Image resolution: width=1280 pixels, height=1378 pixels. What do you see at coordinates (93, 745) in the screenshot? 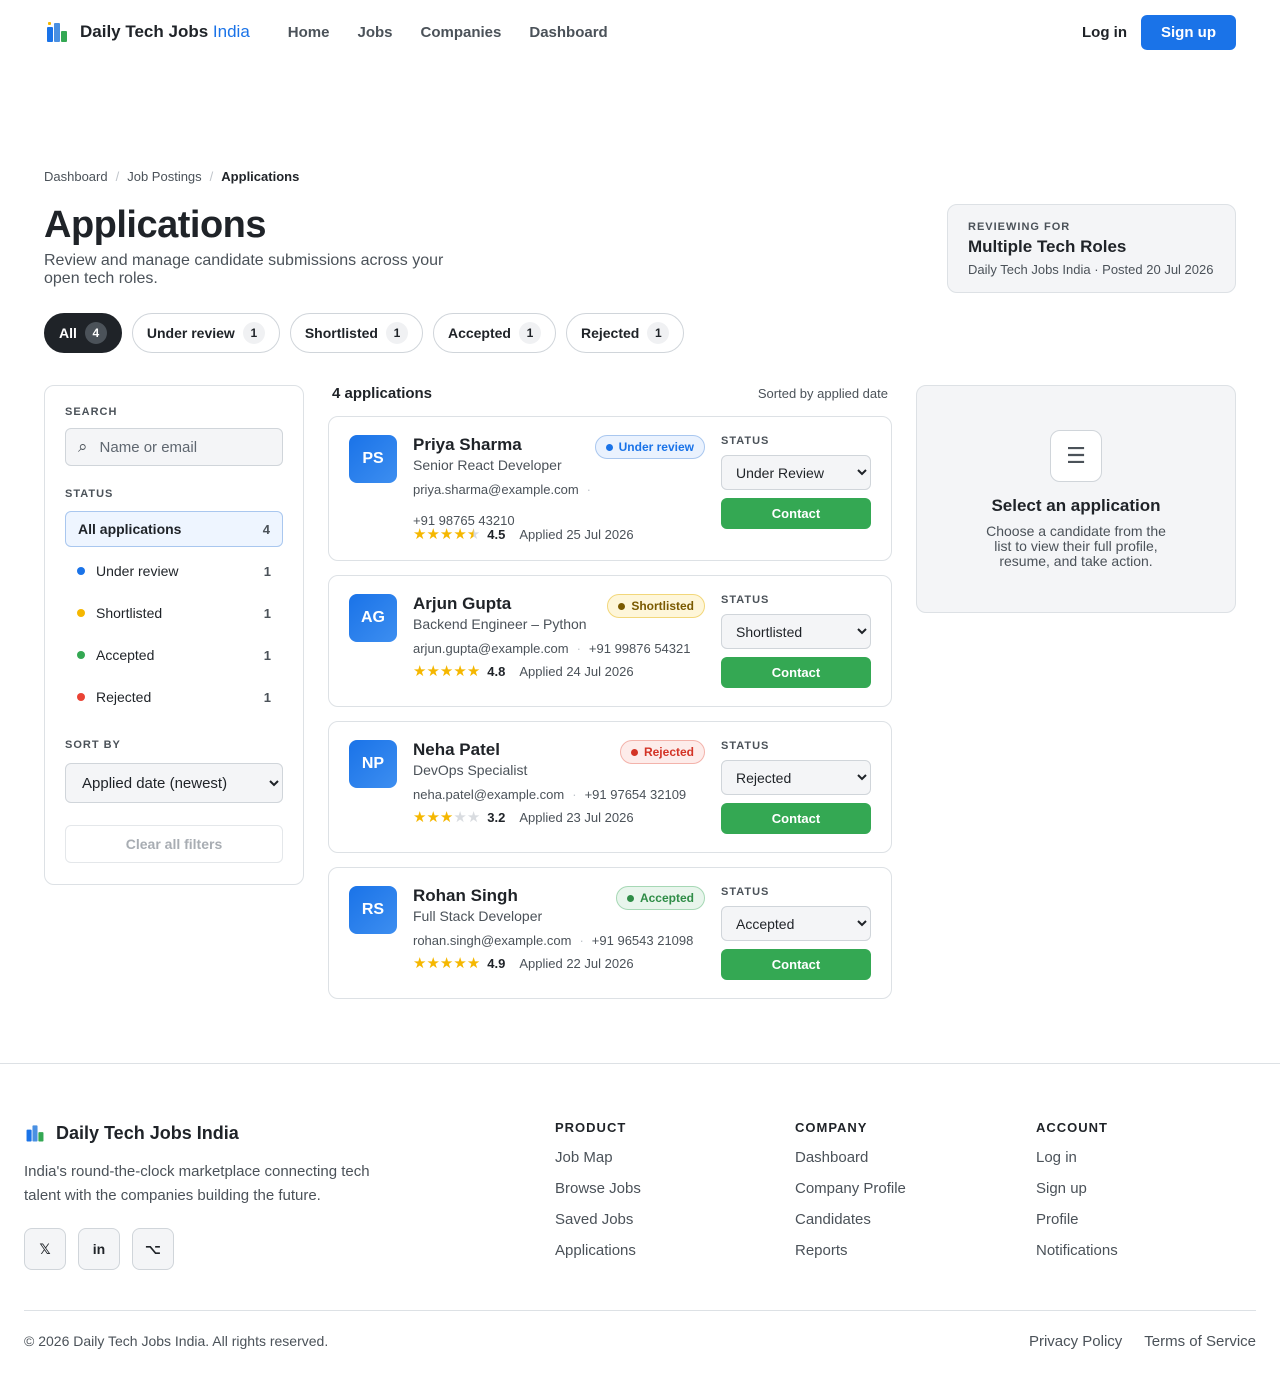
I see `sort-label: SORT BY` at bounding box center [93, 745].